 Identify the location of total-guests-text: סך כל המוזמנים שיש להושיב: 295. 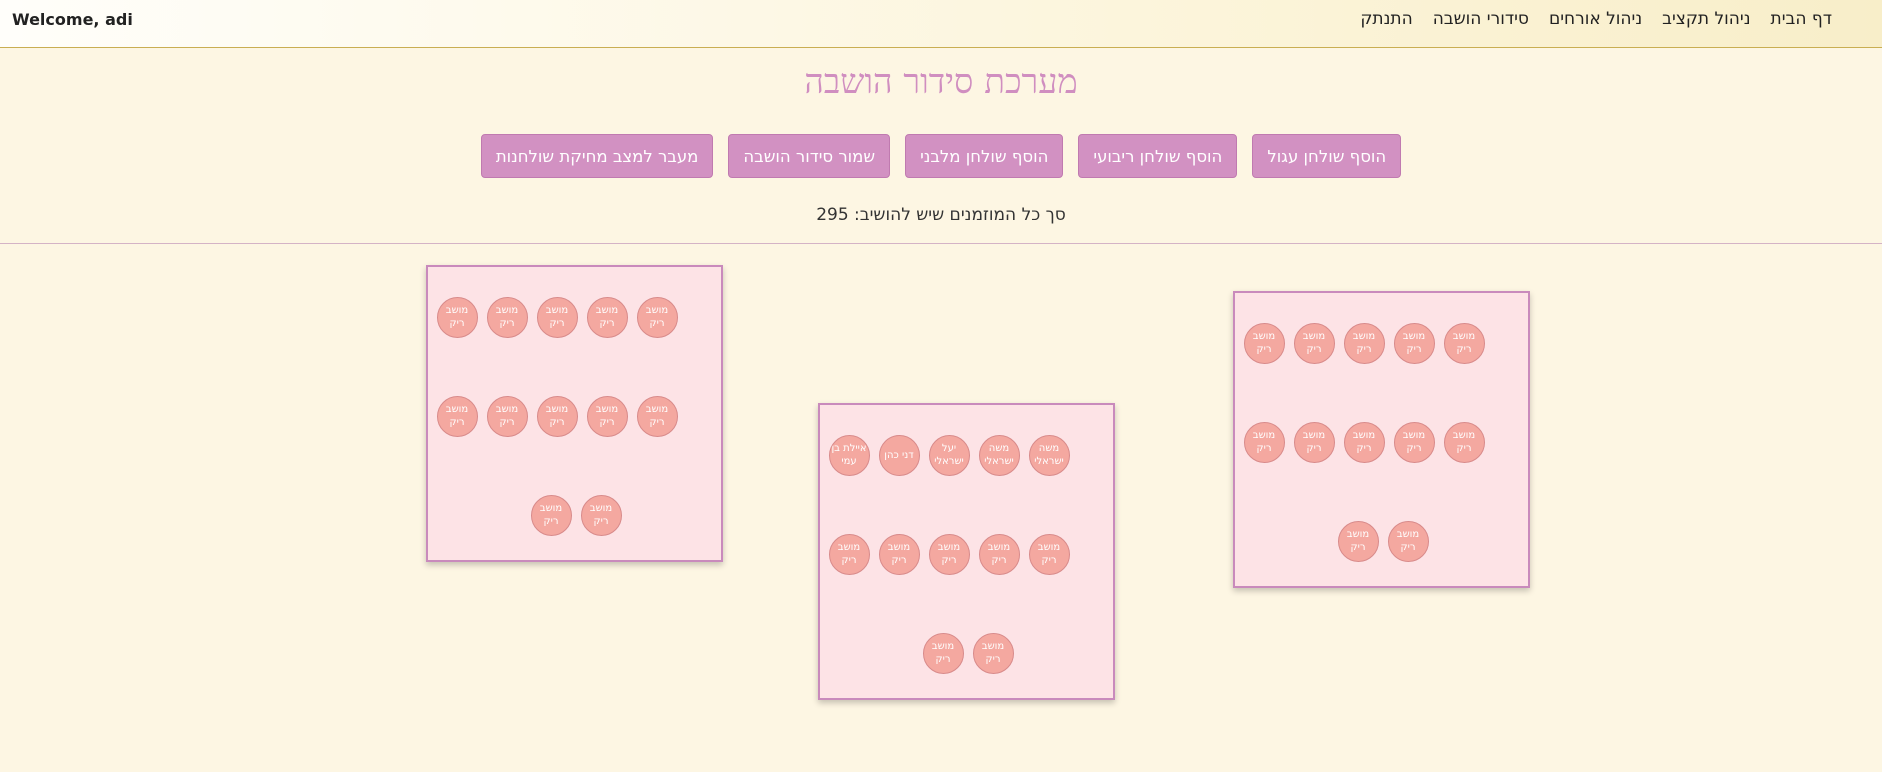
(941, 215).